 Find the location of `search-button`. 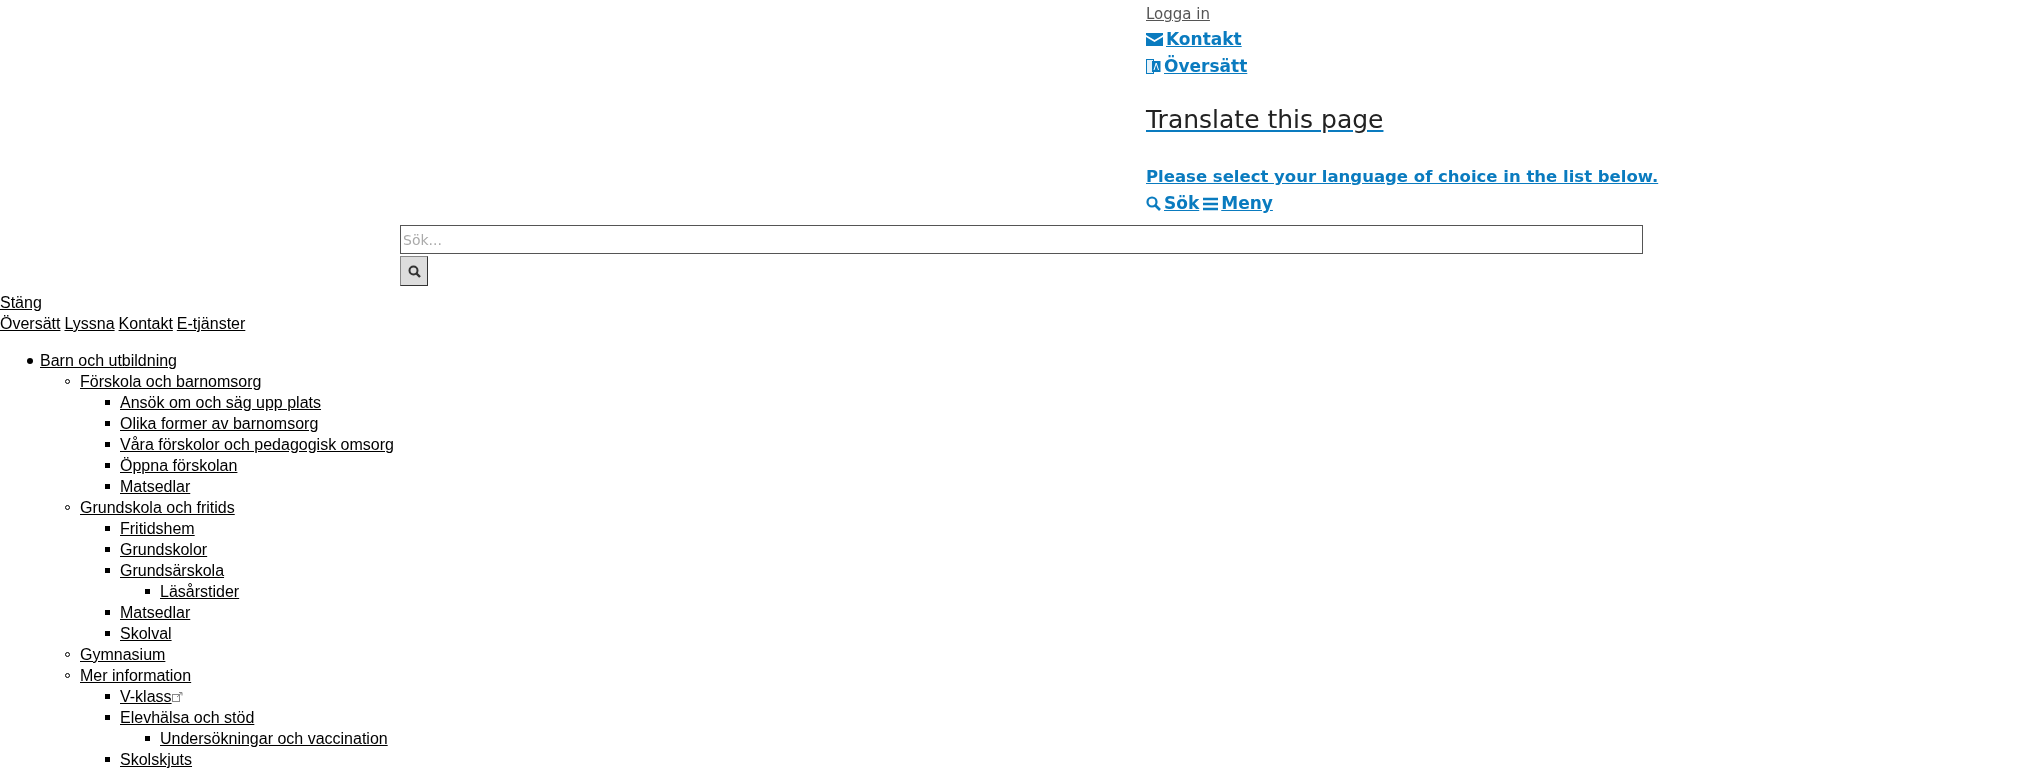

search-button is located at coordinates (414, 271).